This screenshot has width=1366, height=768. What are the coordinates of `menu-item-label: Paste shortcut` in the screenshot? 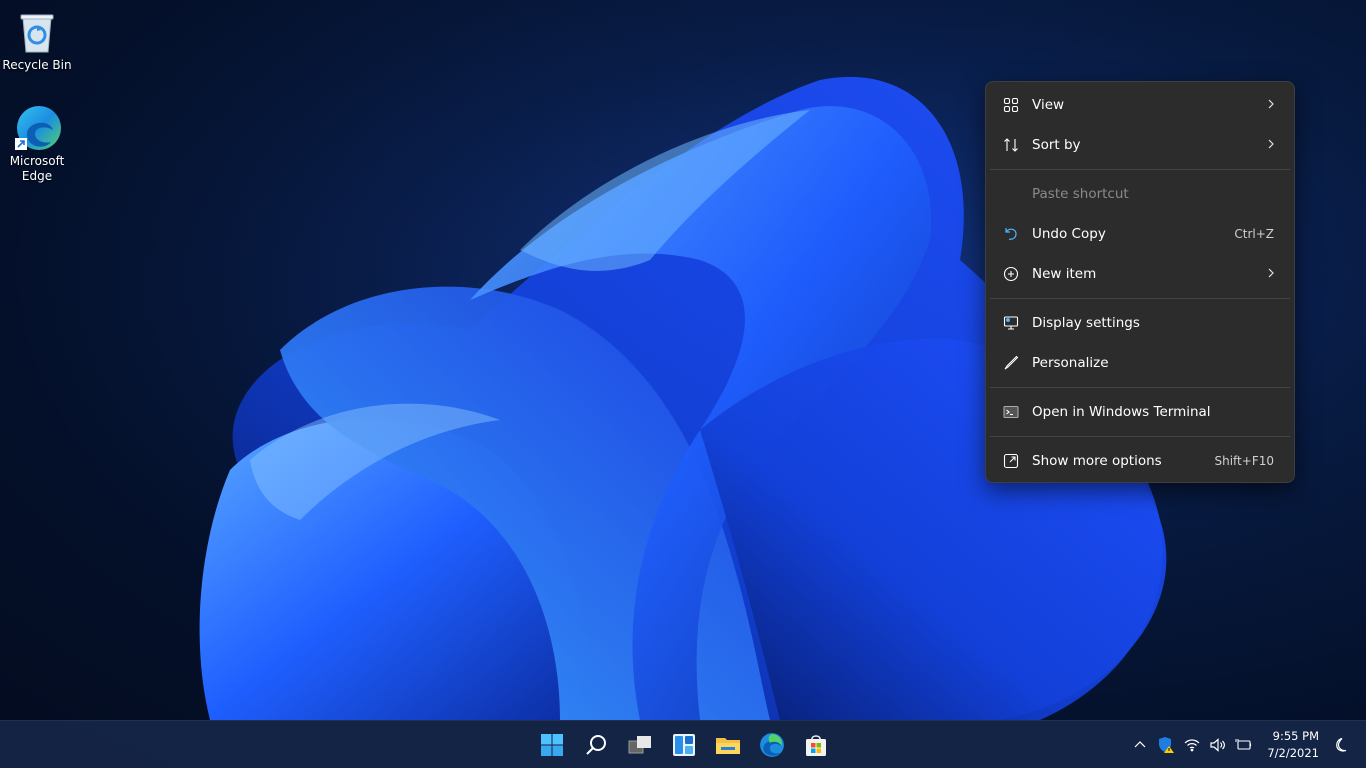 It's located at (1080, 194).